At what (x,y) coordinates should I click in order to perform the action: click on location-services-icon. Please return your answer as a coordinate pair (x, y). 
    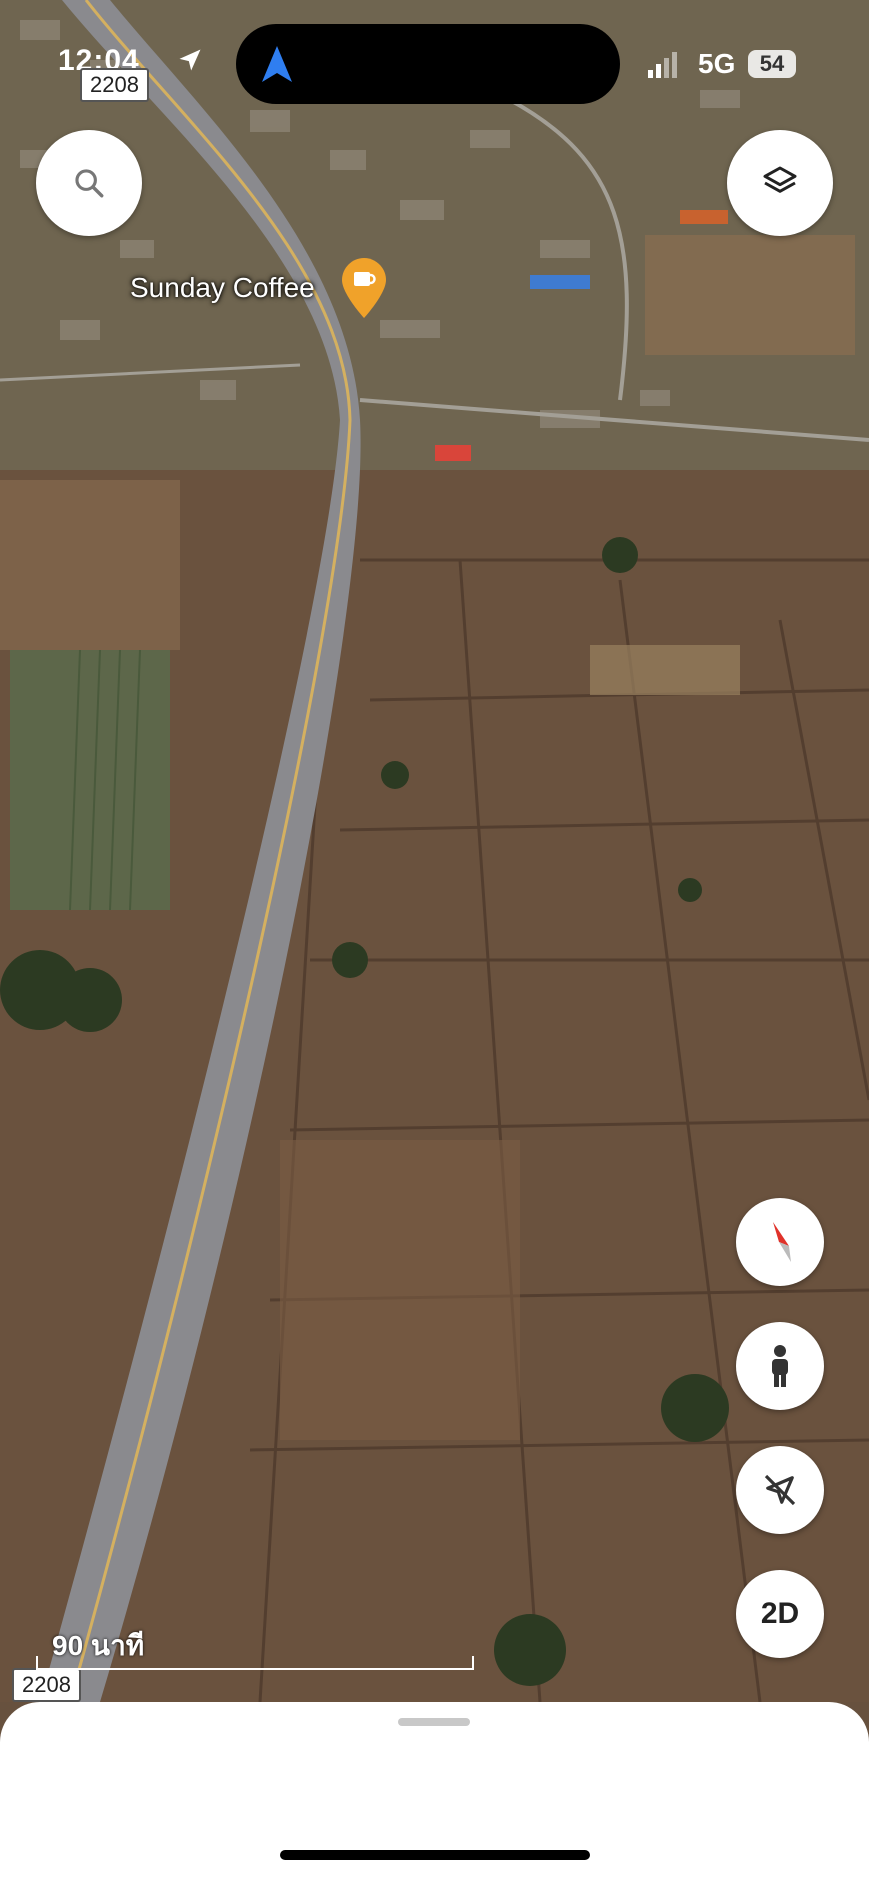
    Looking at the image, I should click on (190, 60).